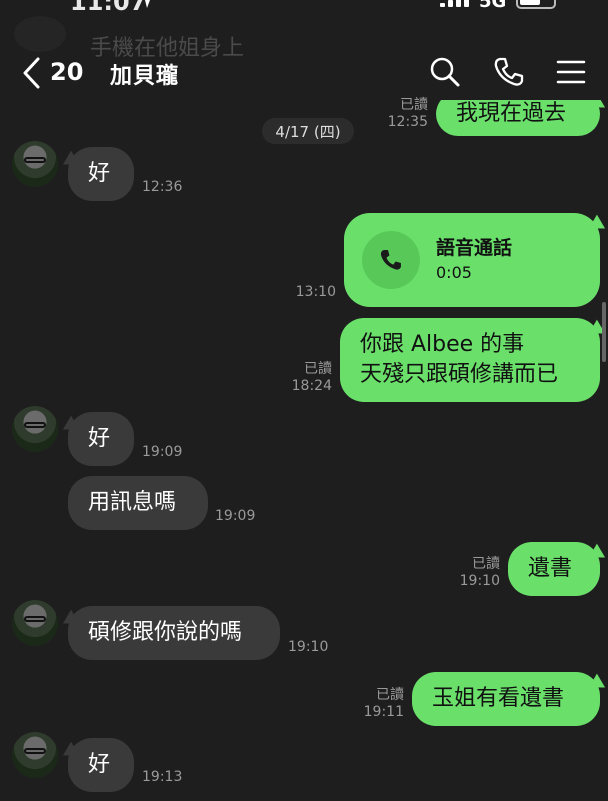  What do you see at coordinates (162, 187) in the screenshot?
I see `message-time: 12:36` at bounding box center [162, 187].